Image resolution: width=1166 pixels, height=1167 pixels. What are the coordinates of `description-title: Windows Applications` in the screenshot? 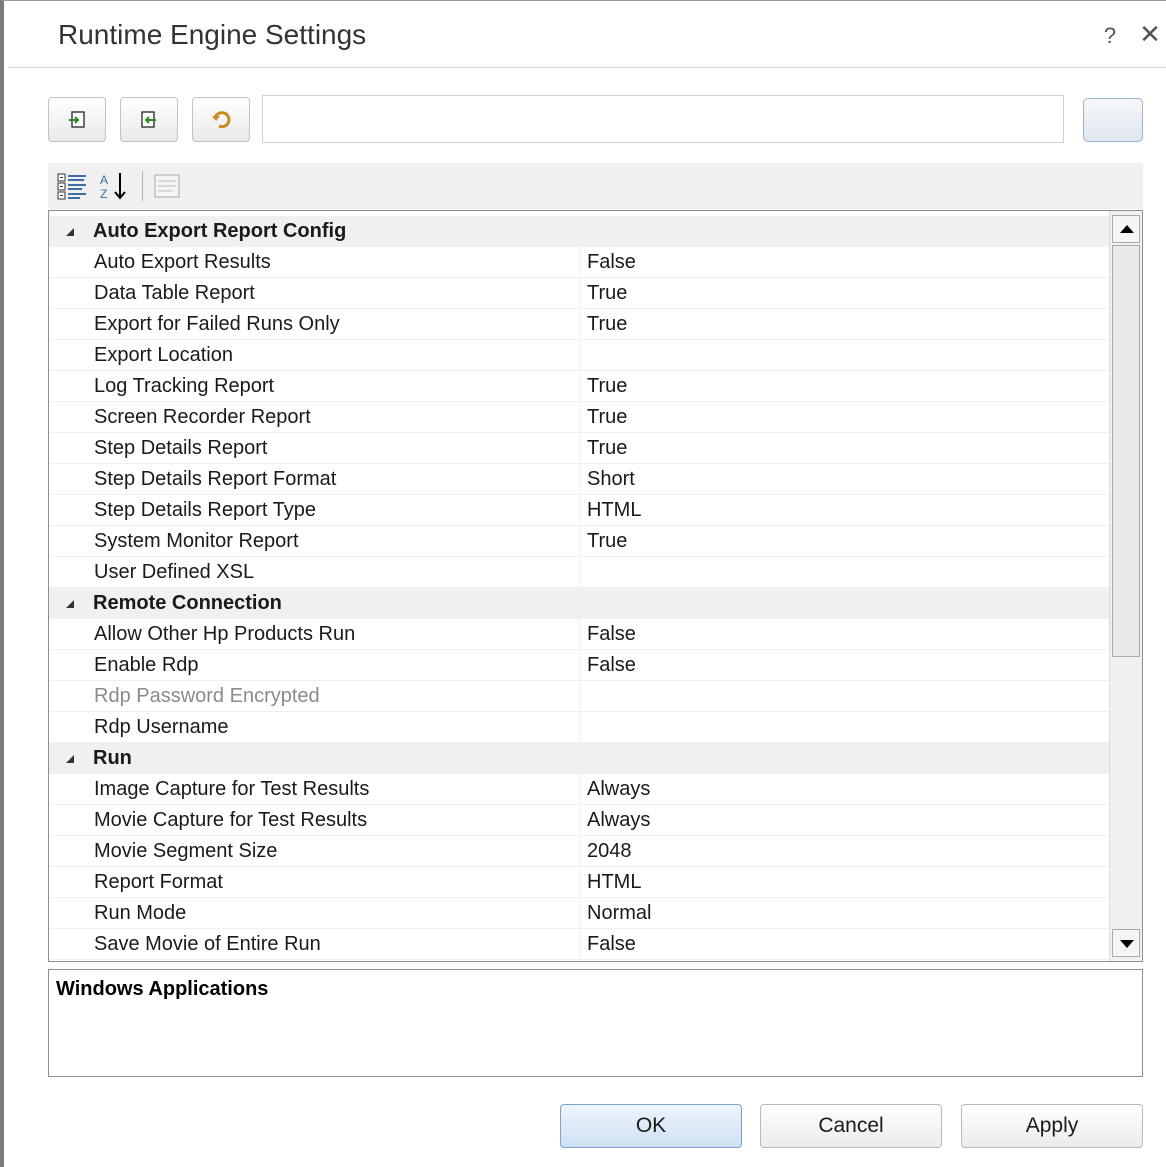 It's located at (162, 989).